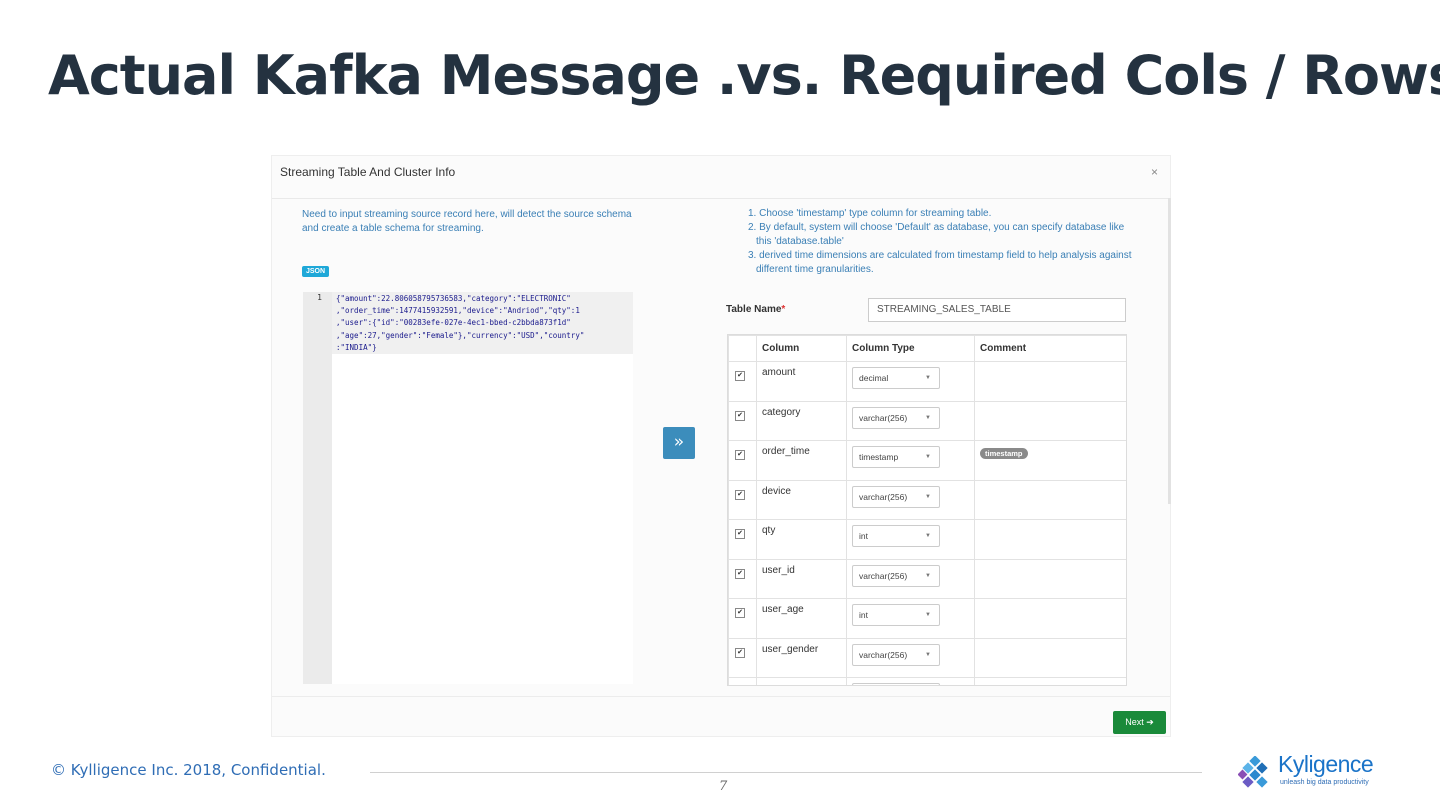 The image size is (1440, 810). Describe the element at coordinates (874, 378) in the screenshot. I see `column-type-value: decimal` at that location.